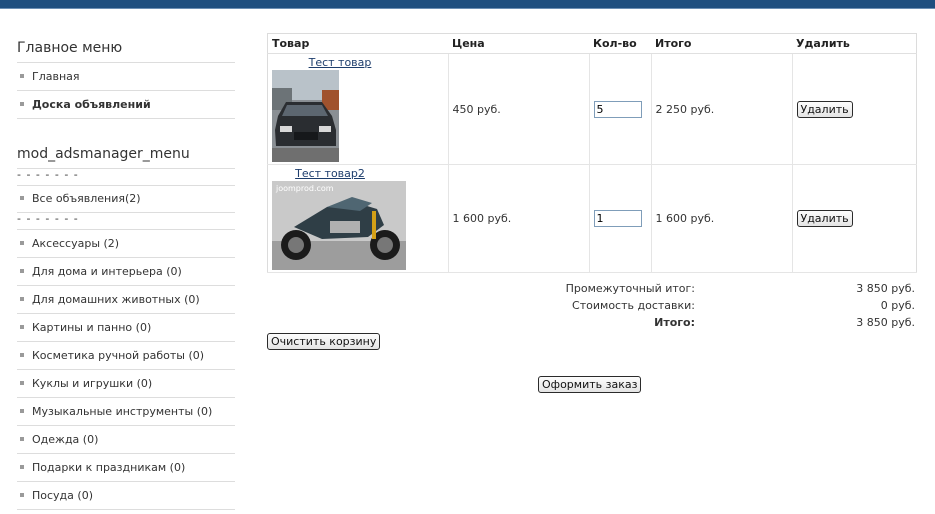 This screenshot has height=514, width=935. Describe the element at coordinates (885, 322) in the screenshot. I see `total-value: 3 850 руб.` at that location.